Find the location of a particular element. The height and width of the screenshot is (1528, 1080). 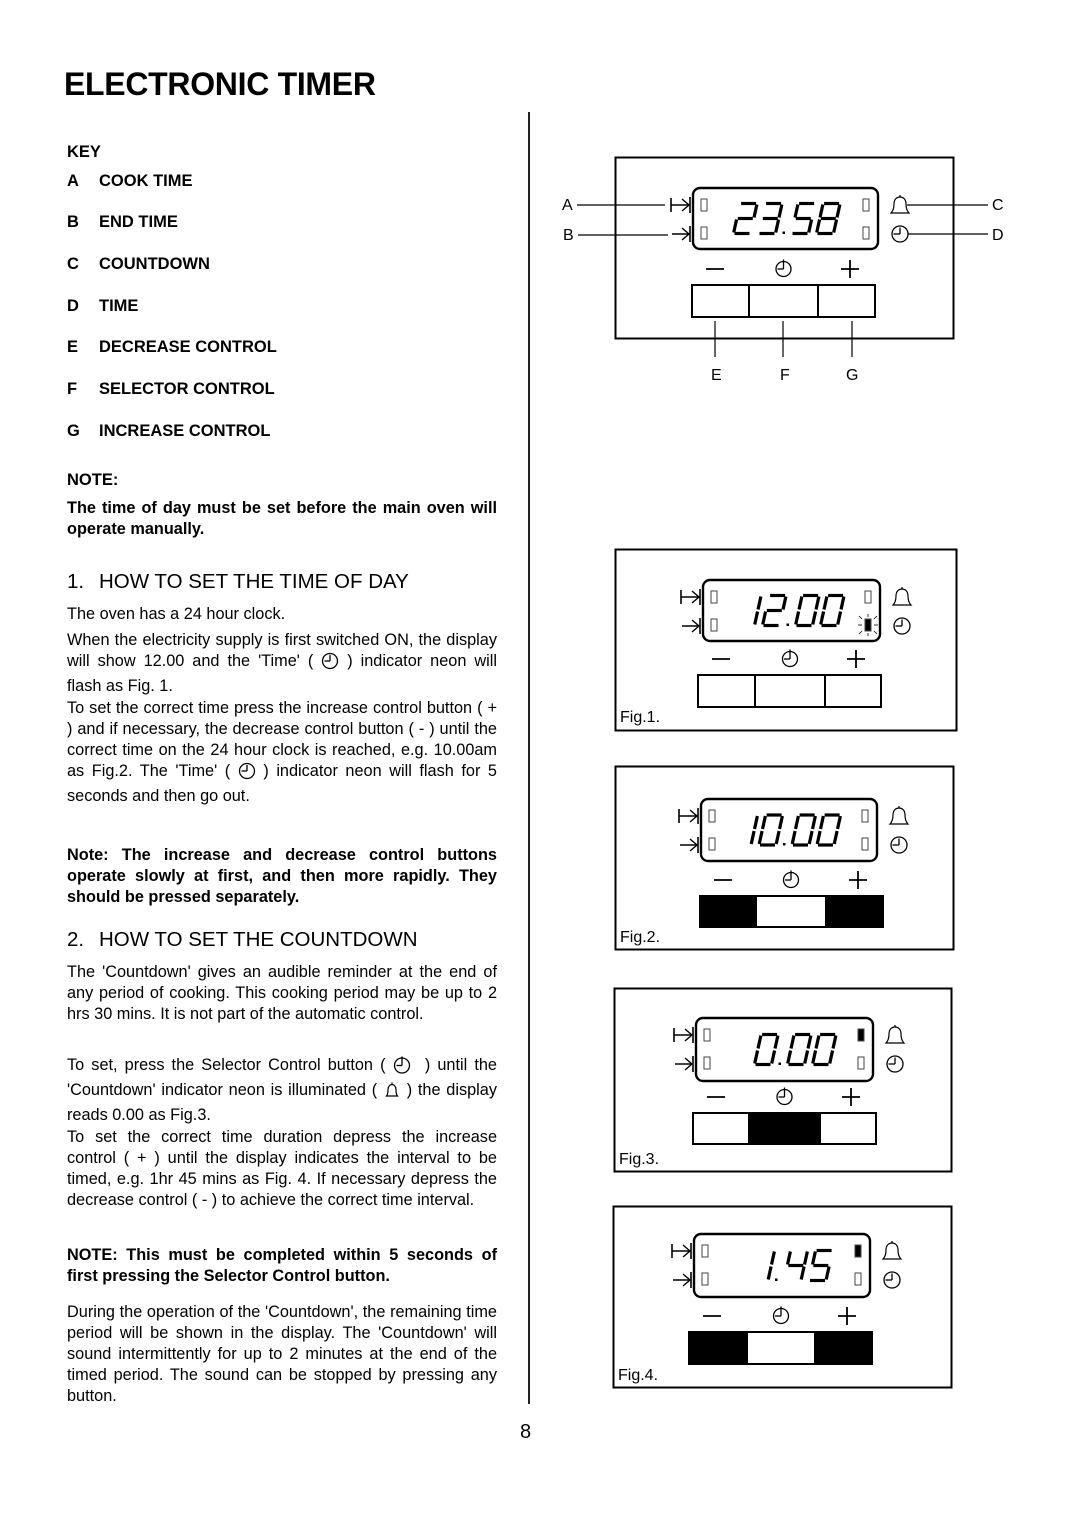

callout-e: E is located at coordinates (716, 375).